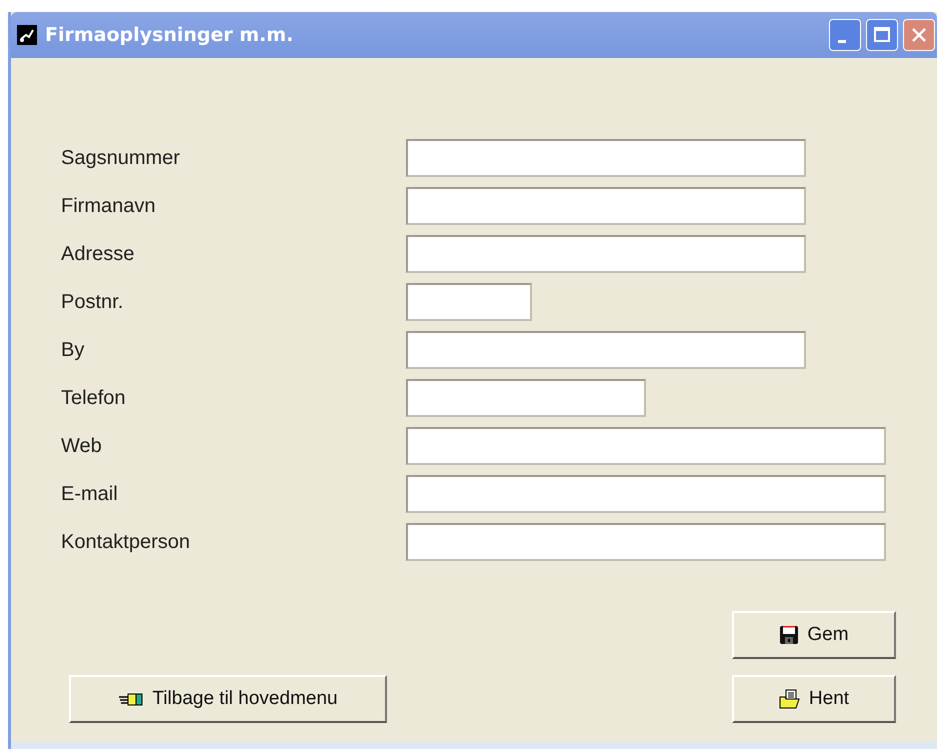 The width and height of the screenshot is (939, 751). What do you see at coordinates (126, 542) in the screenshot?
I see `field-label: Kontaktperson` at bounding box center [126, 542].